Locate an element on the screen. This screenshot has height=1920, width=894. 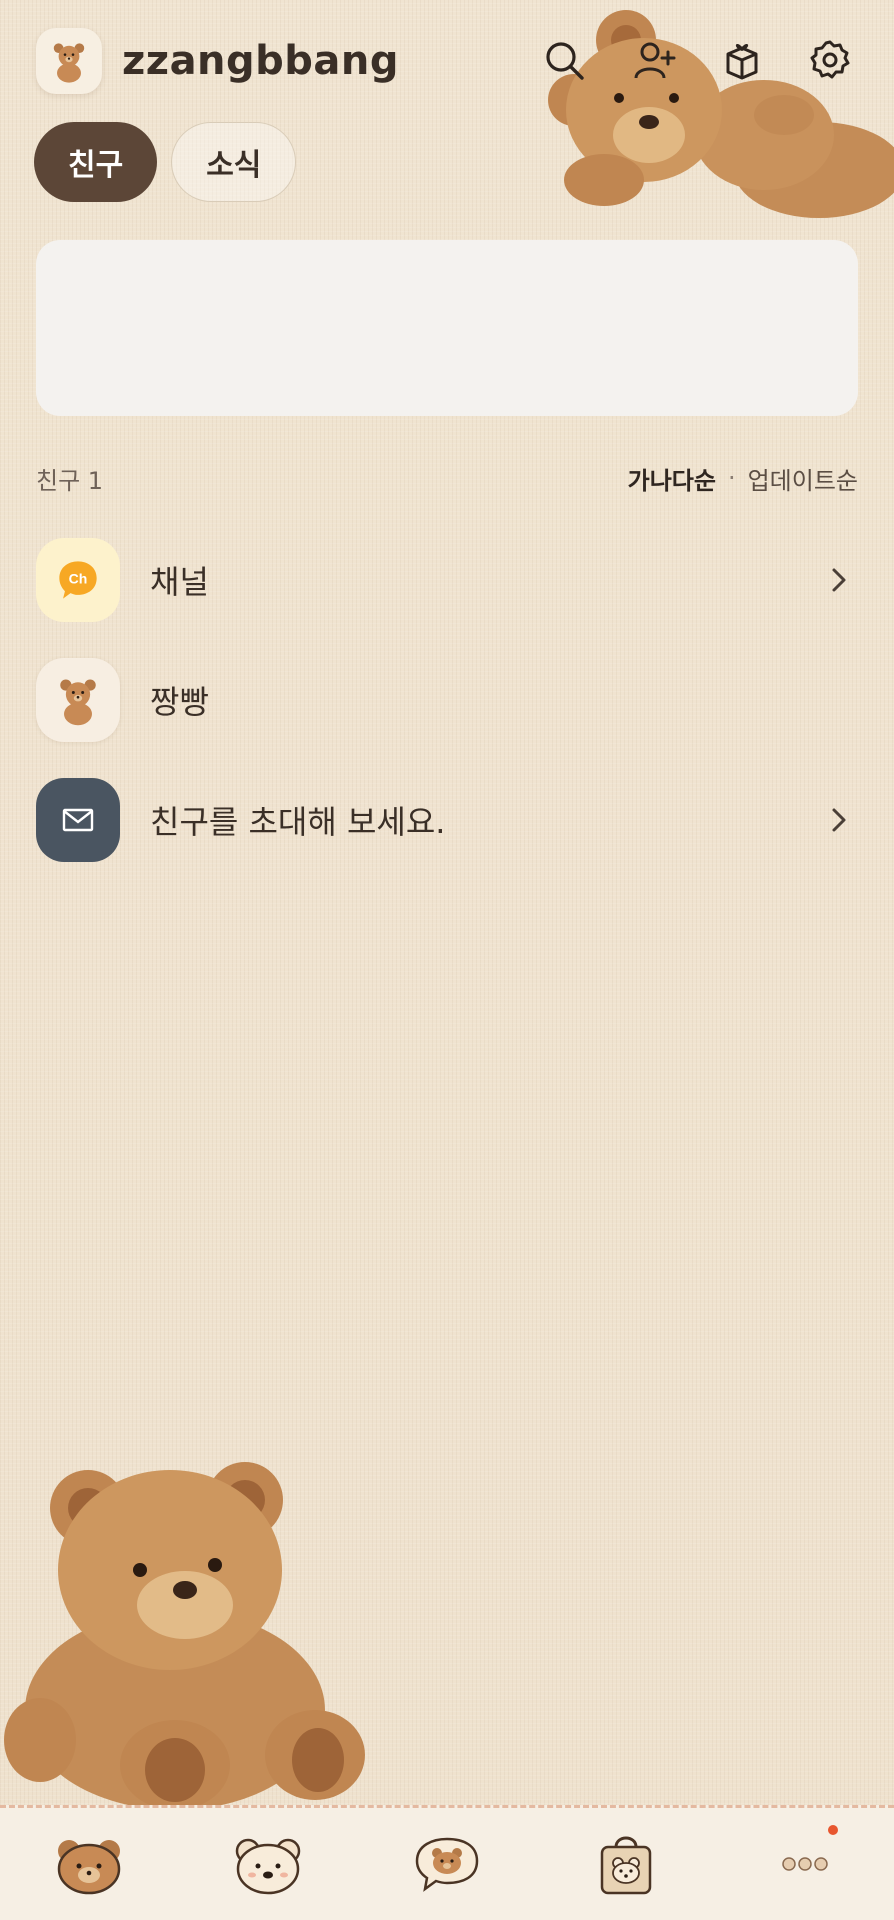
channel-badge-text: Ch is located at coordinates (78, 579).